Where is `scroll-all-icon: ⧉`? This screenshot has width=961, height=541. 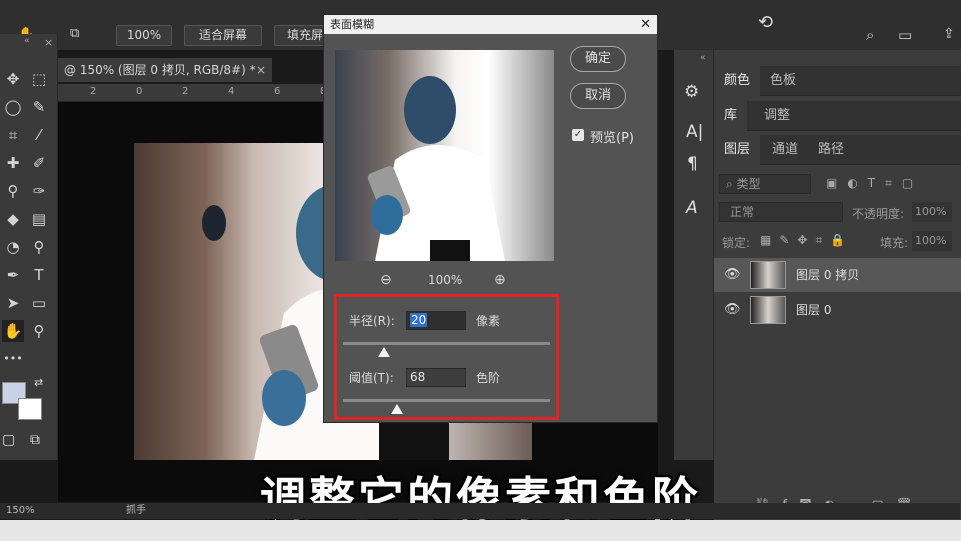 scroll-all-icon: ⧉ is located at coordinates (74, 33).